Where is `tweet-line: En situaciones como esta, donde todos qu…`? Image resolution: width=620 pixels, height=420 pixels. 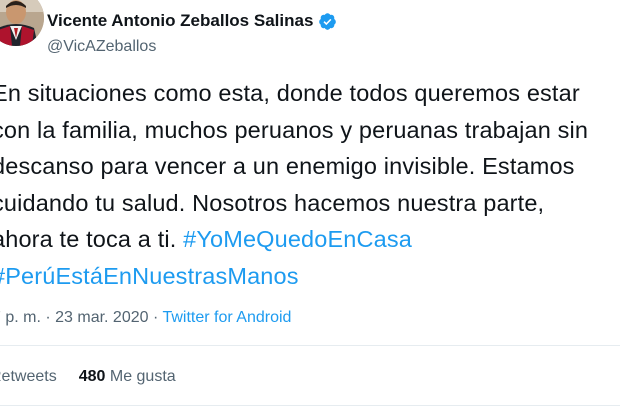
tweet-line: En situaciones como esta, donde todos qu… is located at coordinates (290, 93).